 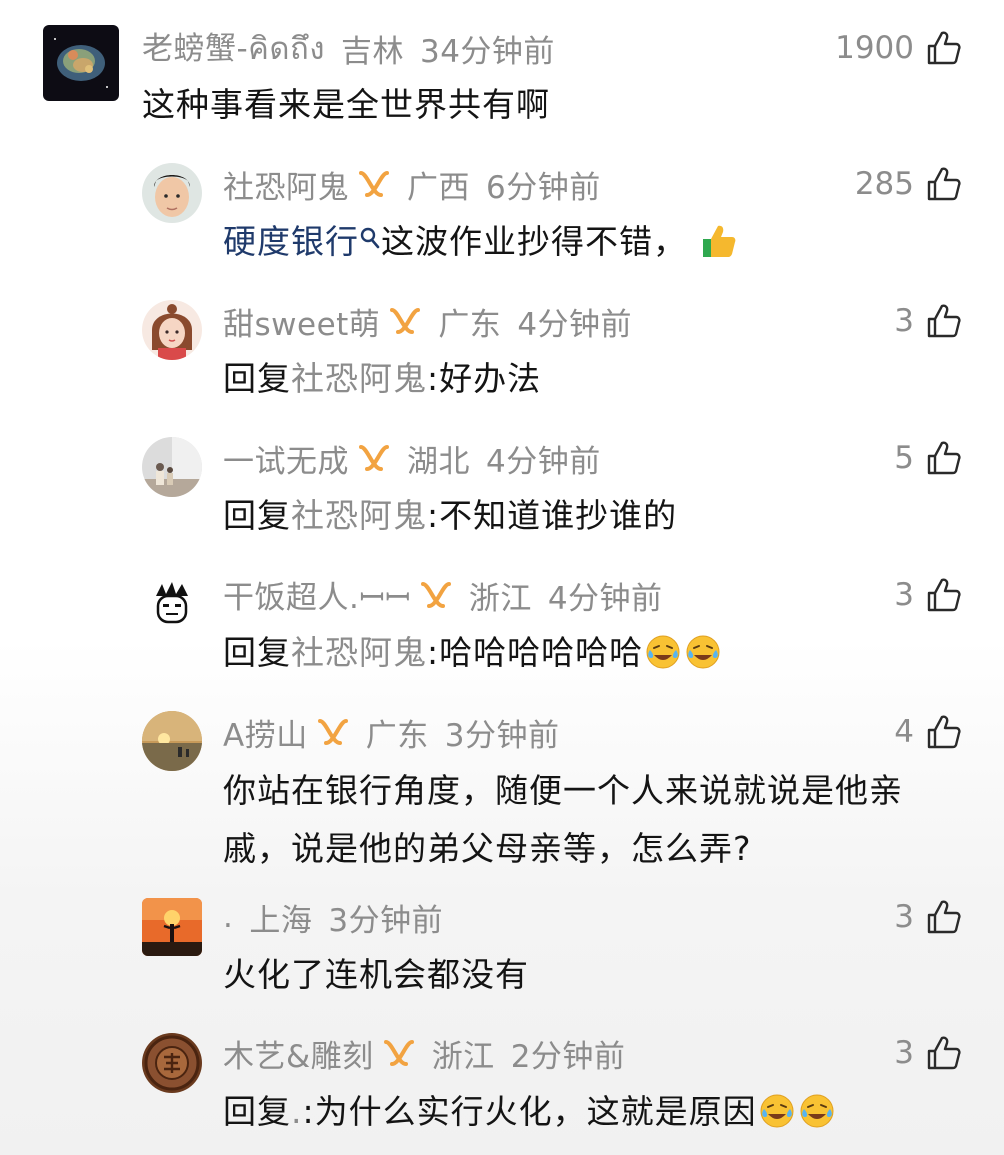 I want to click on location: 吉林, so click(x=372, y=51).